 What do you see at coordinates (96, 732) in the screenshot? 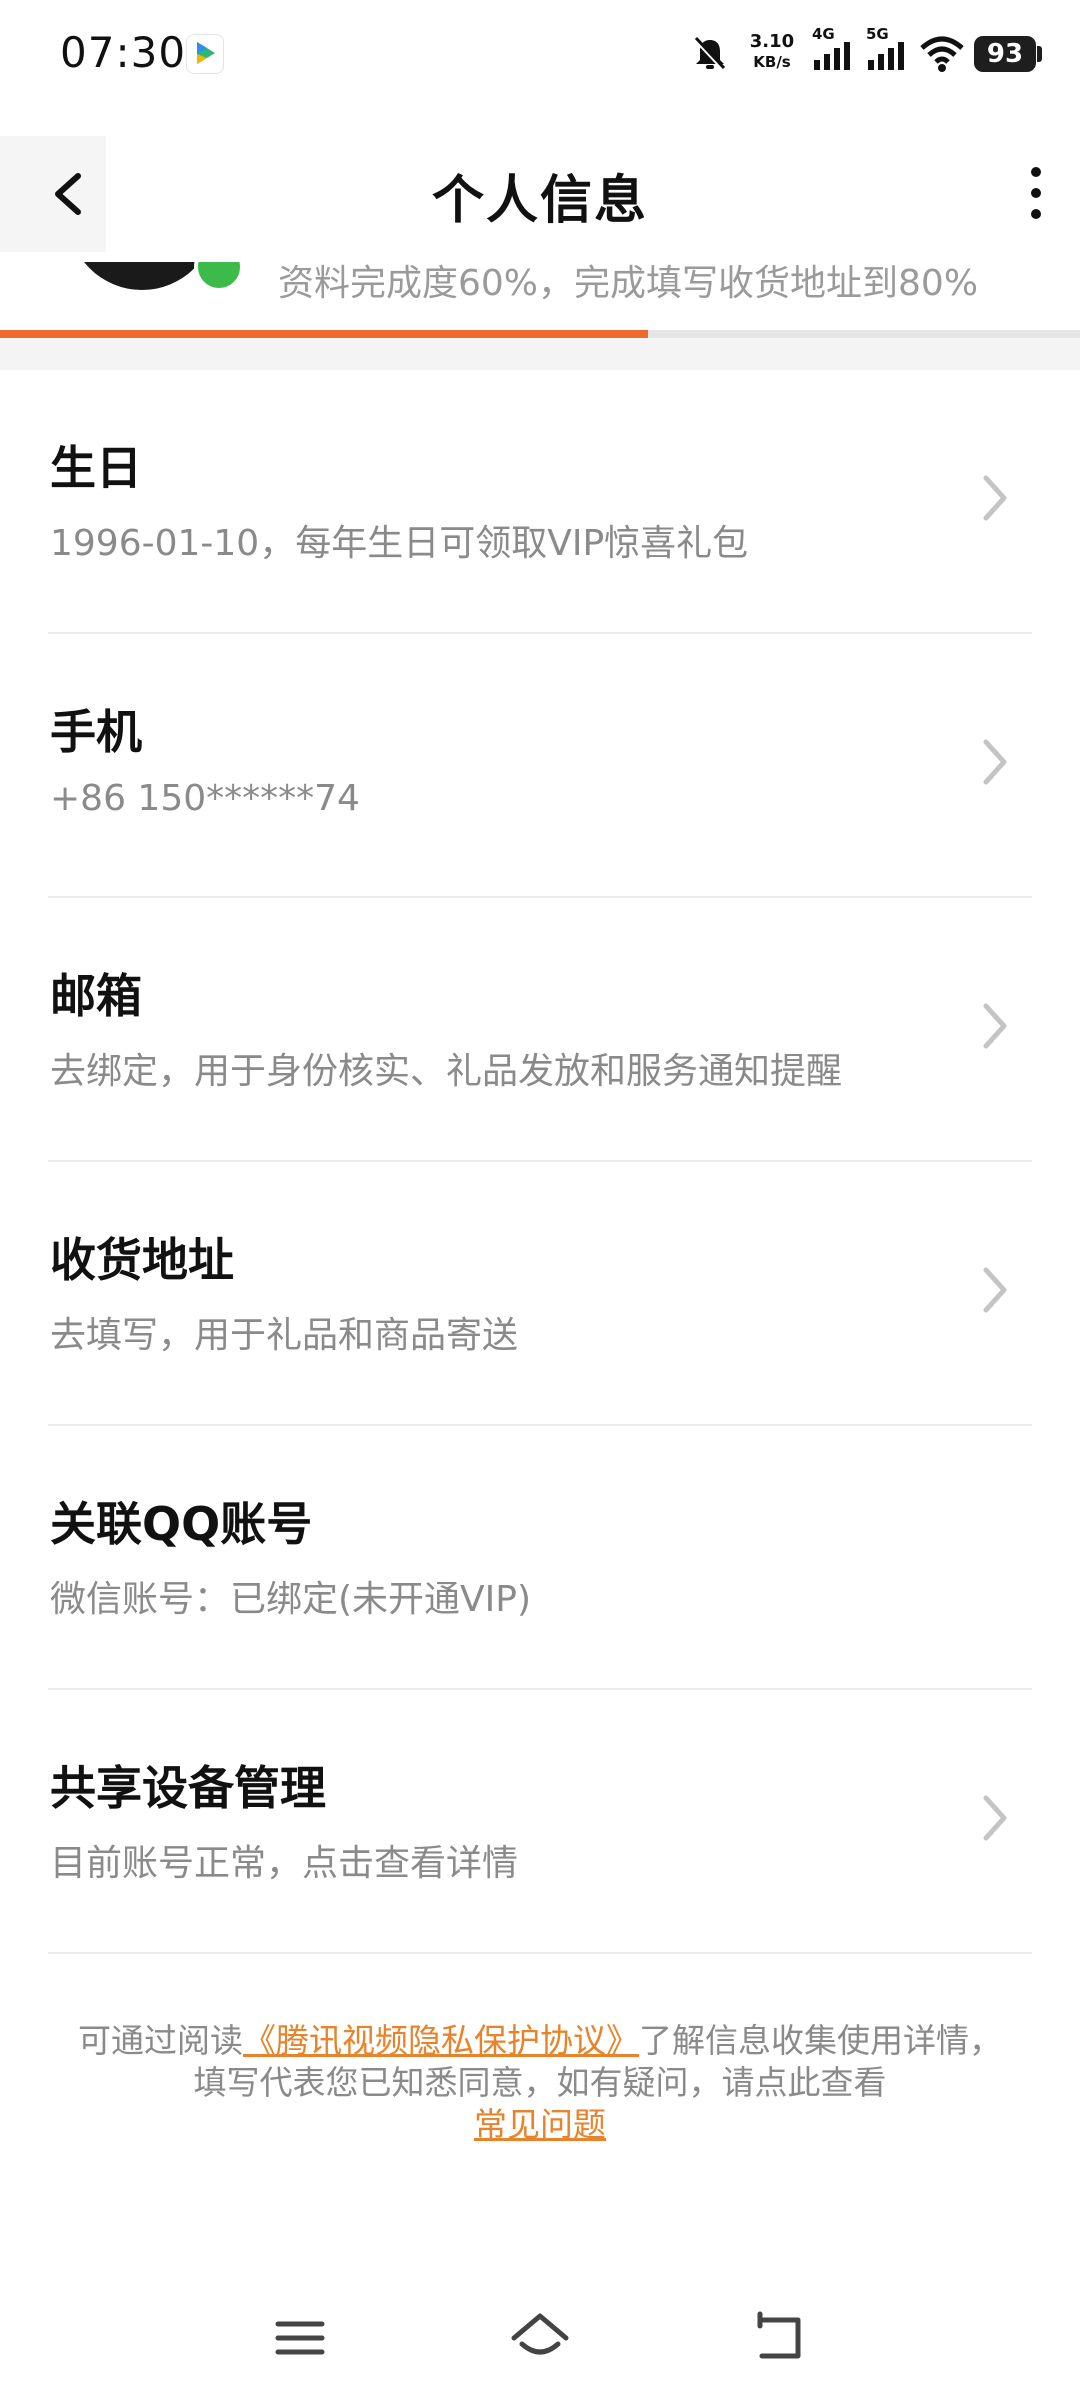
I see `item-title: 手机` at bounding box center [96, 732].